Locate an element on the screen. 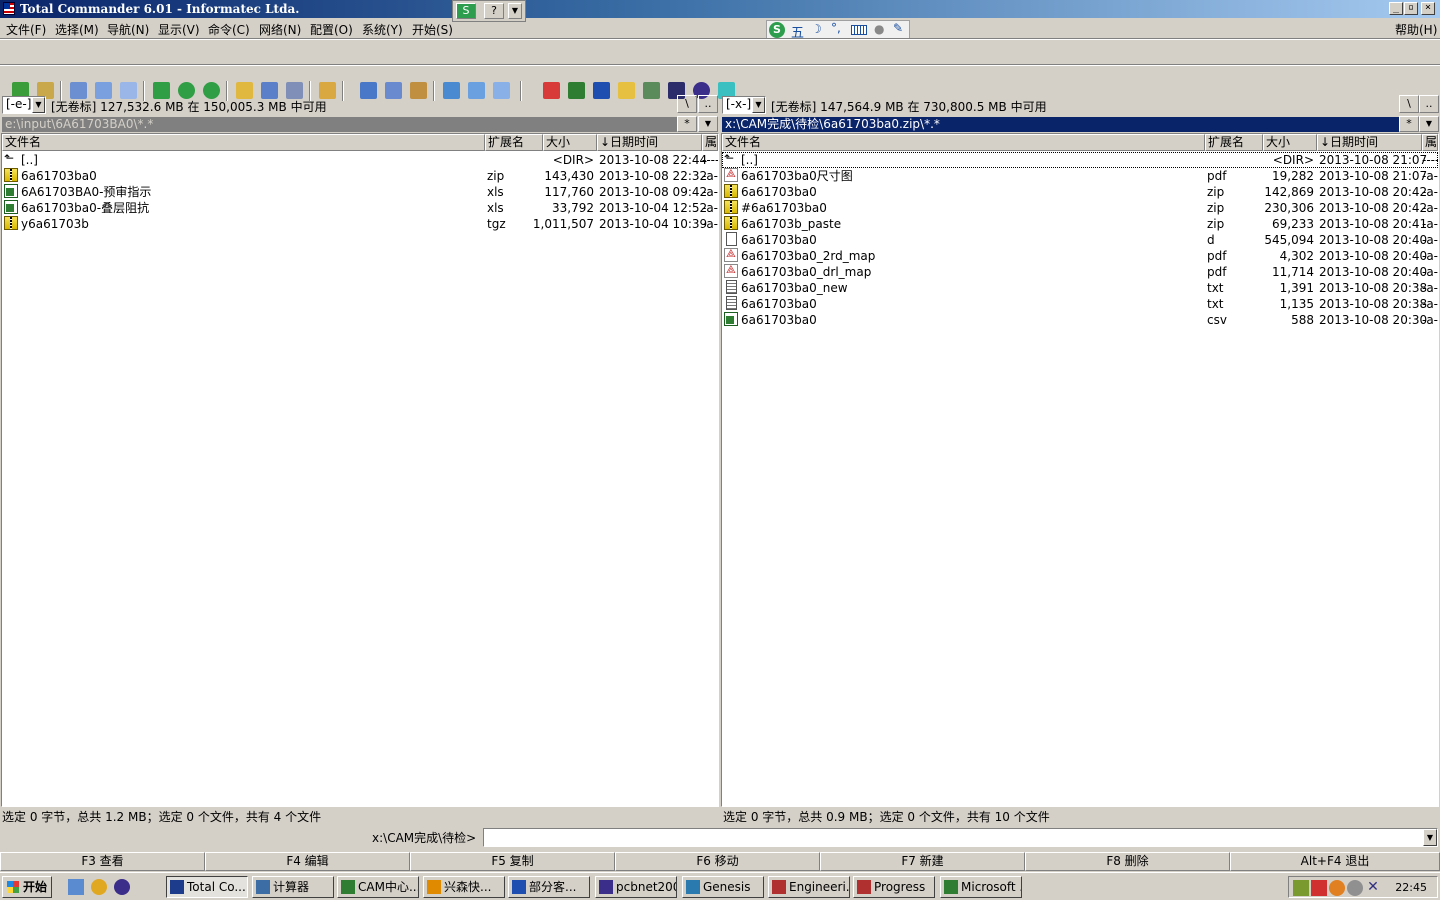 This screenshot has width=1440, height=900. wrench-icon: ✎ is located at coordinates (898, 28).